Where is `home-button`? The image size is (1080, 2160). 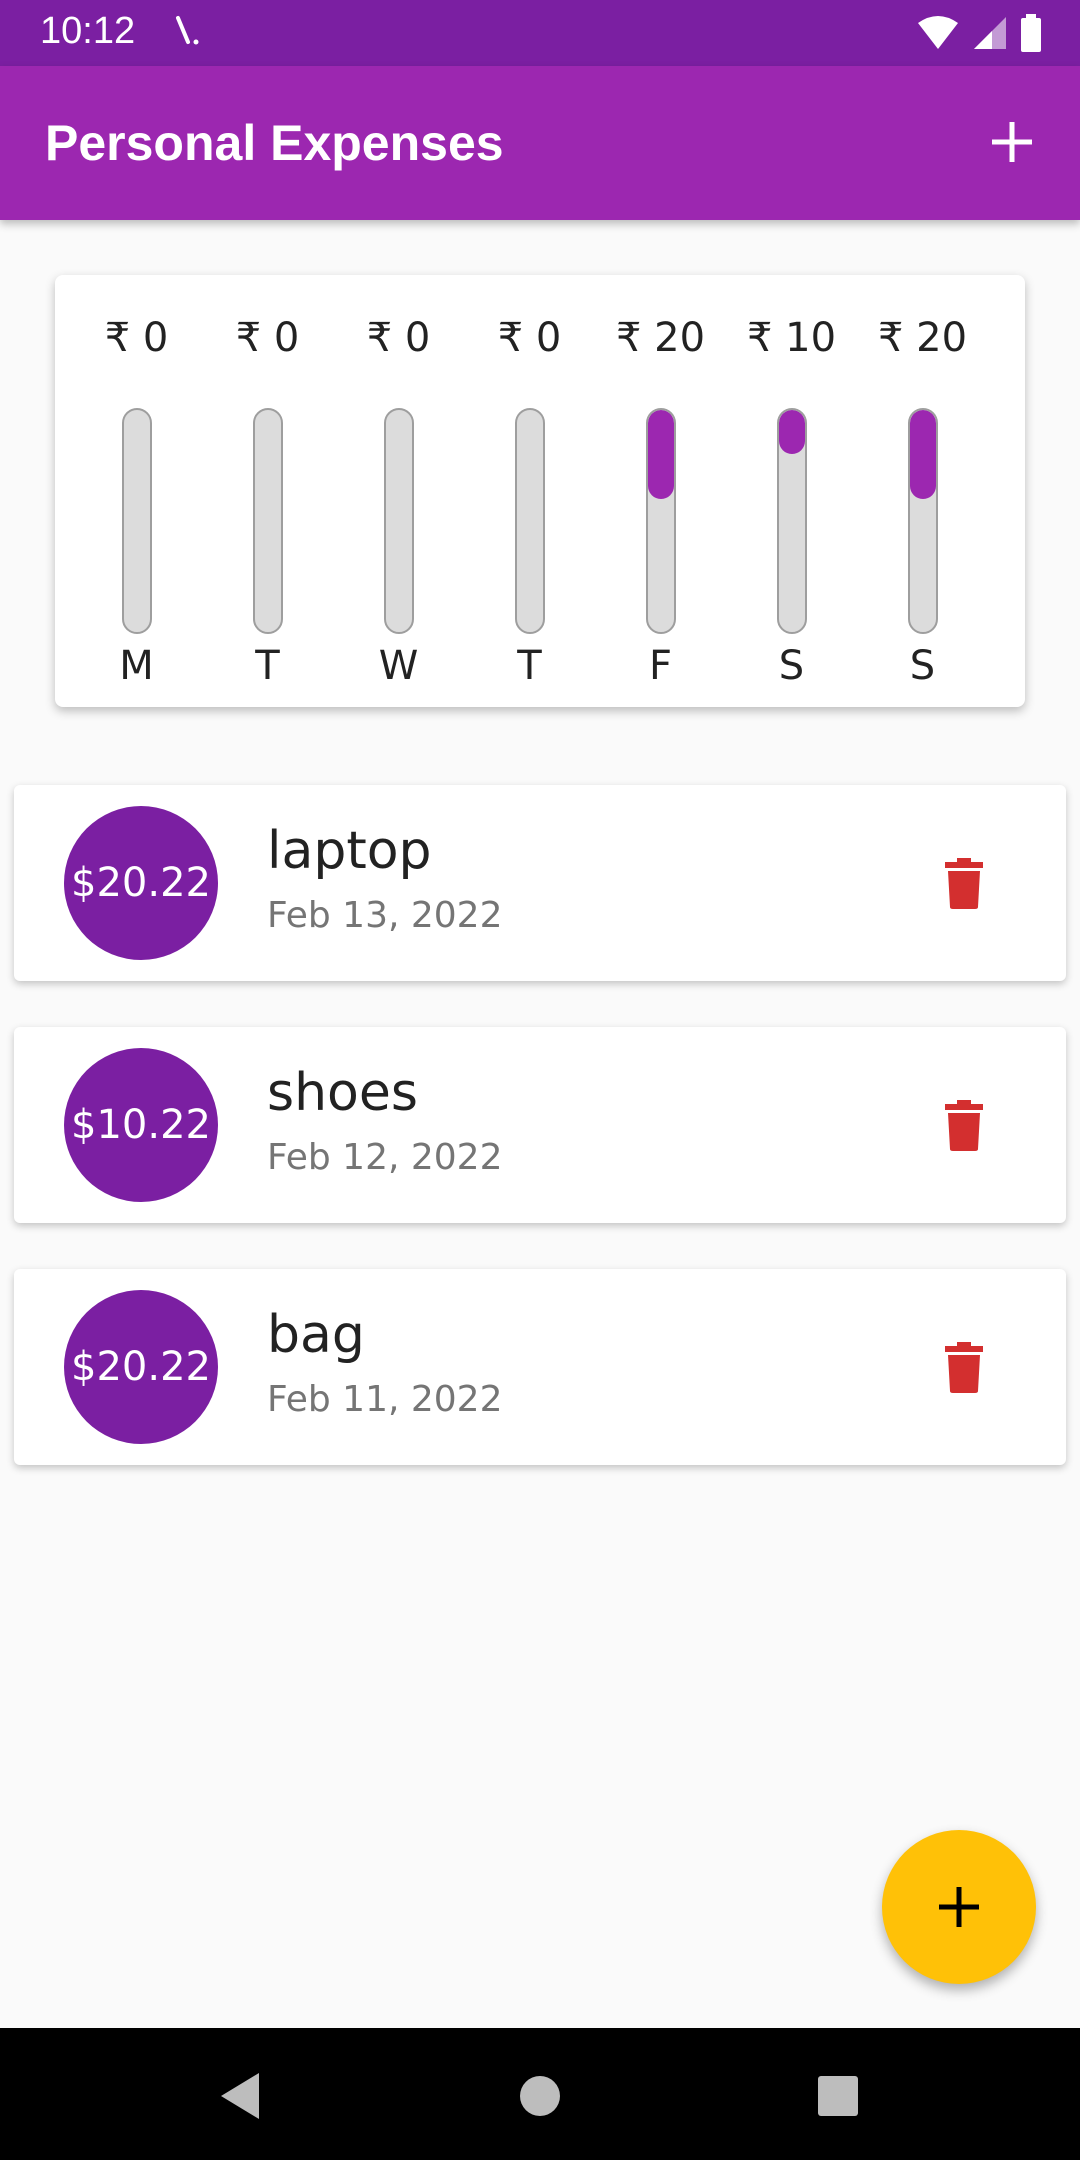
home-button is located at coordinates (540, 2096).